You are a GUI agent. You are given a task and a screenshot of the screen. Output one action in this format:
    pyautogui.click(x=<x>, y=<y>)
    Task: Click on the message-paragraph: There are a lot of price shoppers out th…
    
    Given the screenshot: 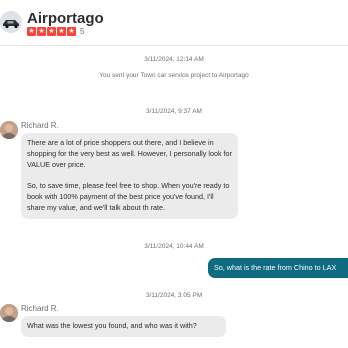 What is the action you would take?
    pyautogui.click(x=129, y=153)
    